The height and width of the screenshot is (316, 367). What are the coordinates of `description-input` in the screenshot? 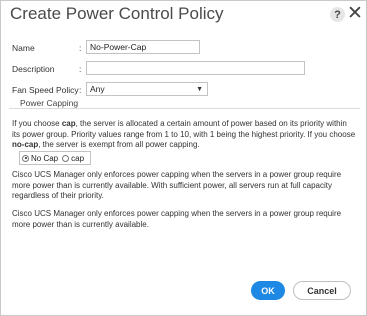 It's located at (195, 68).